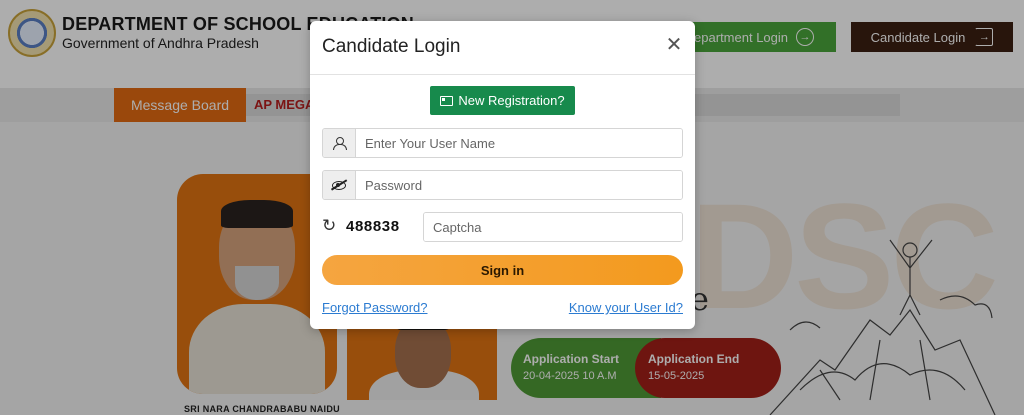 The width and height of the screenshot is (1024, 415). I want to click on captcha-code: 488838, so click(373, 226).